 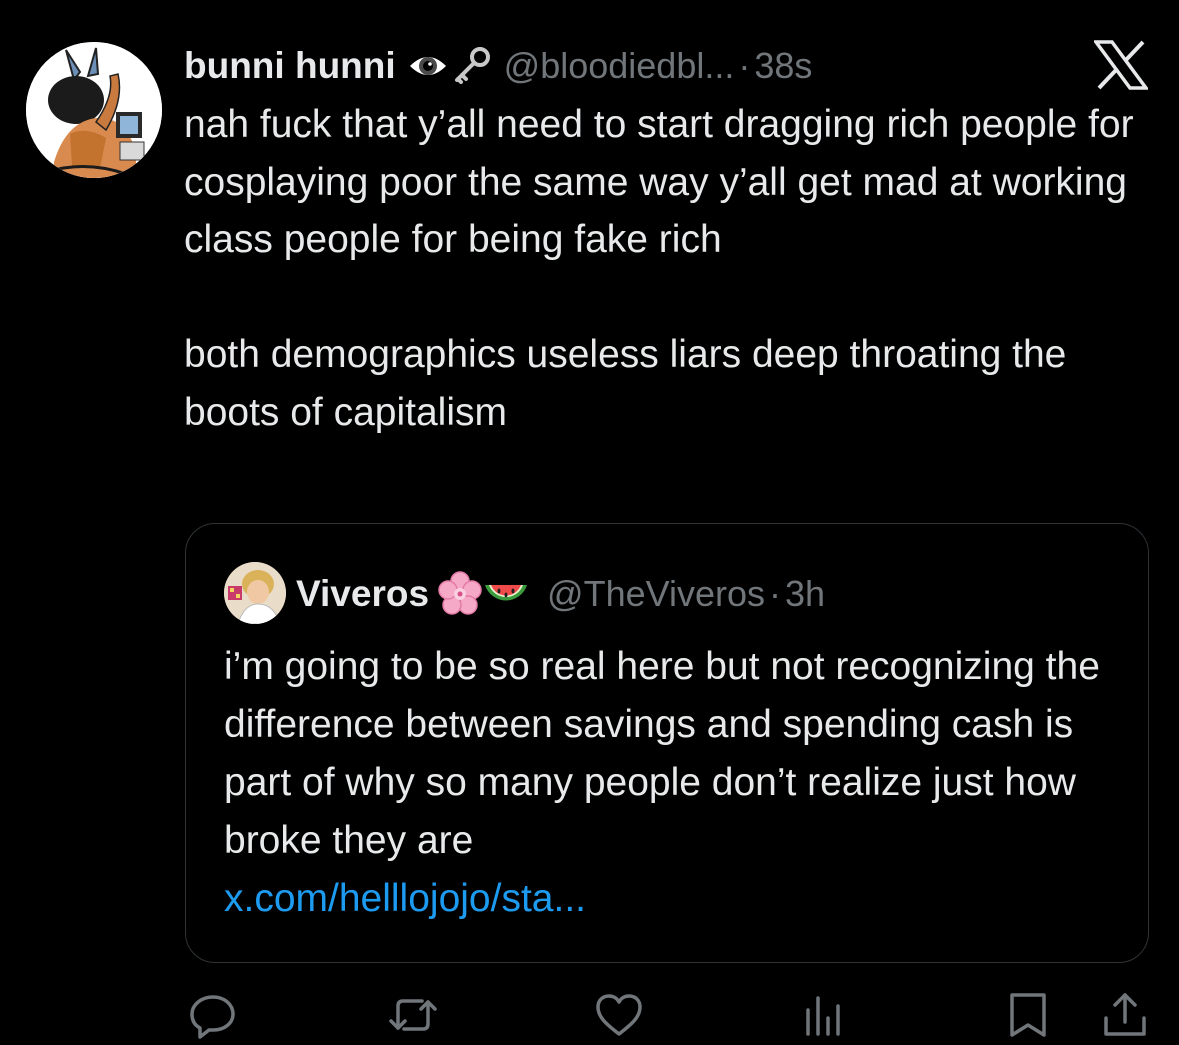 What do you see at coordinates (255, 593) in the screenshot?
I see `quote-author-avatar` at bounding box center [255, 593].